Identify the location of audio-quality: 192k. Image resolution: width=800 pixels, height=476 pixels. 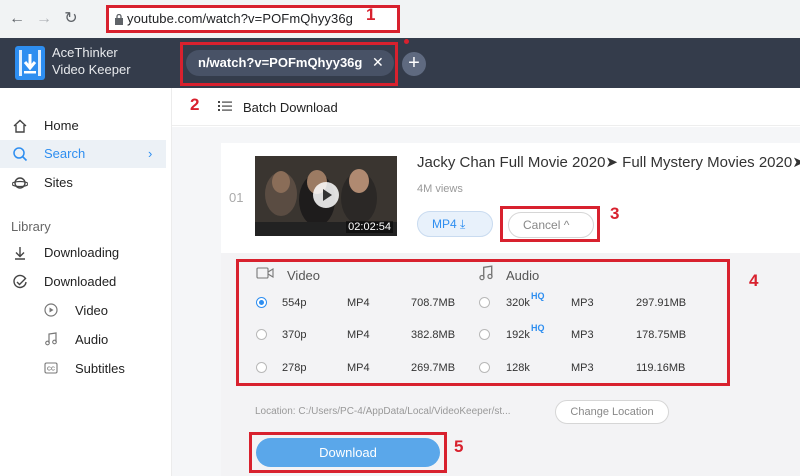
(518, 335).